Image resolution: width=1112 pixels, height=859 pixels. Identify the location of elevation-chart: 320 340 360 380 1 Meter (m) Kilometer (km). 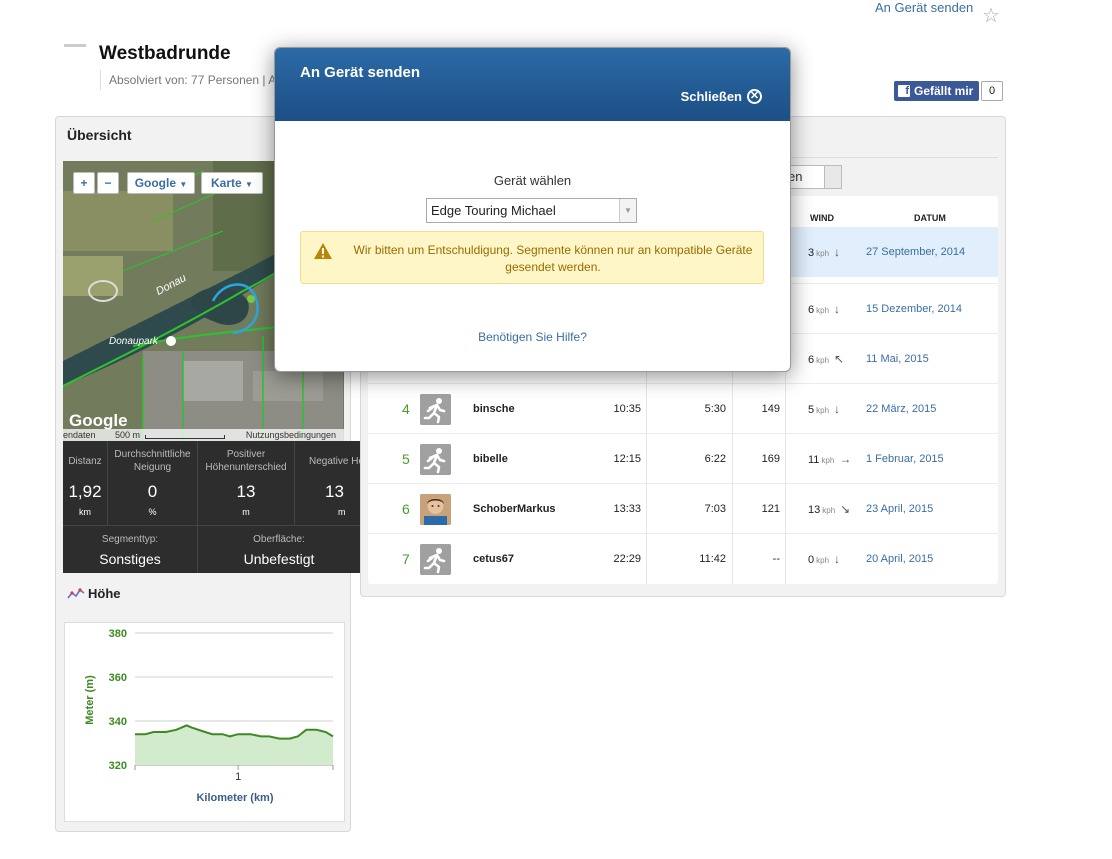
(204, 722).